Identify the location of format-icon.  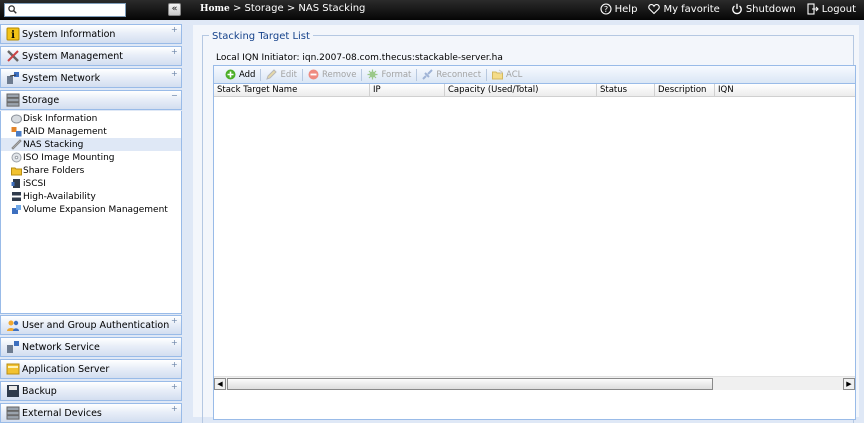
(372, 74).